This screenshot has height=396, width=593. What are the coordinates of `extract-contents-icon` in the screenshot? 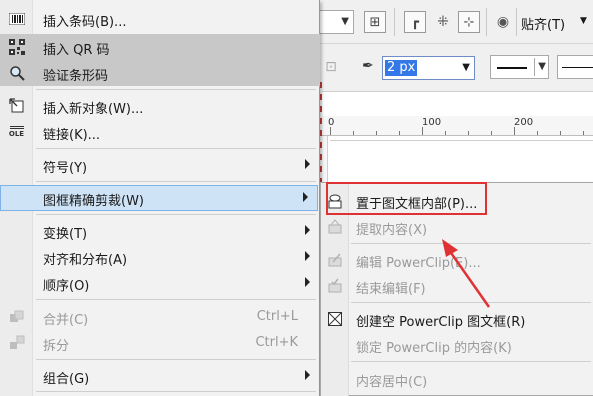 It's located at (334, 227).